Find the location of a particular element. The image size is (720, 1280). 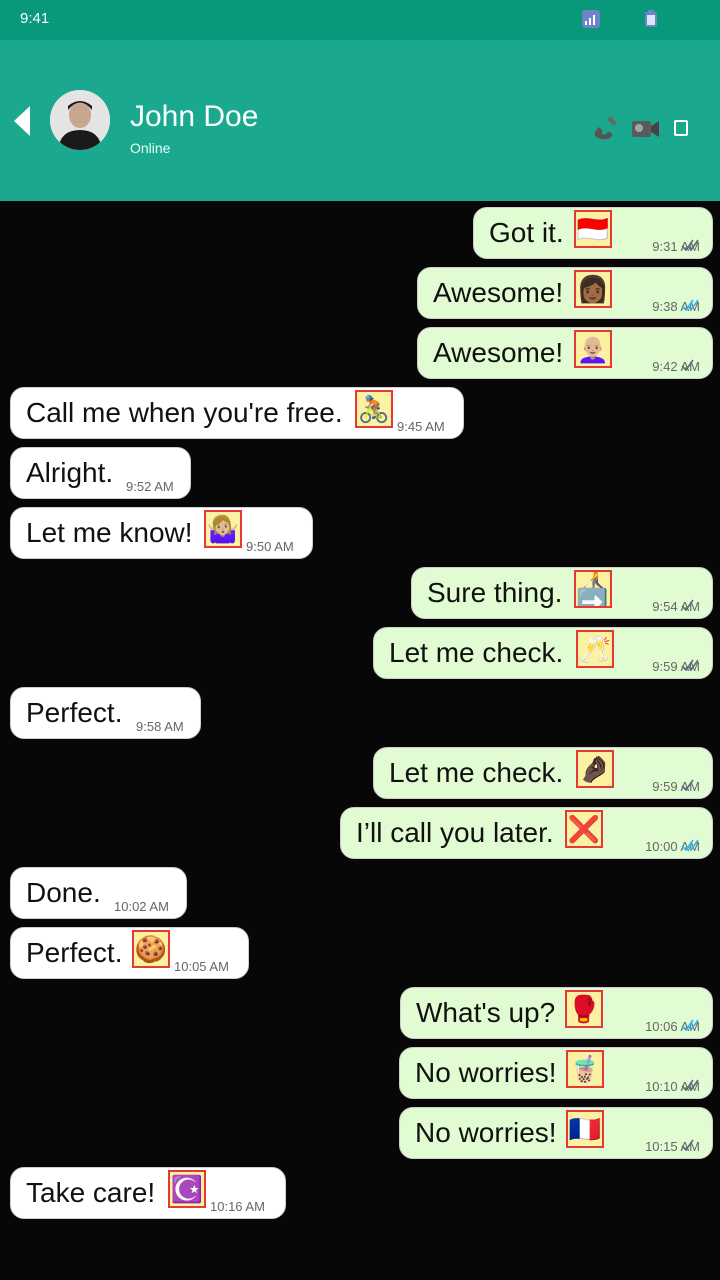

menu-icon is located at coordinates (681, 128).